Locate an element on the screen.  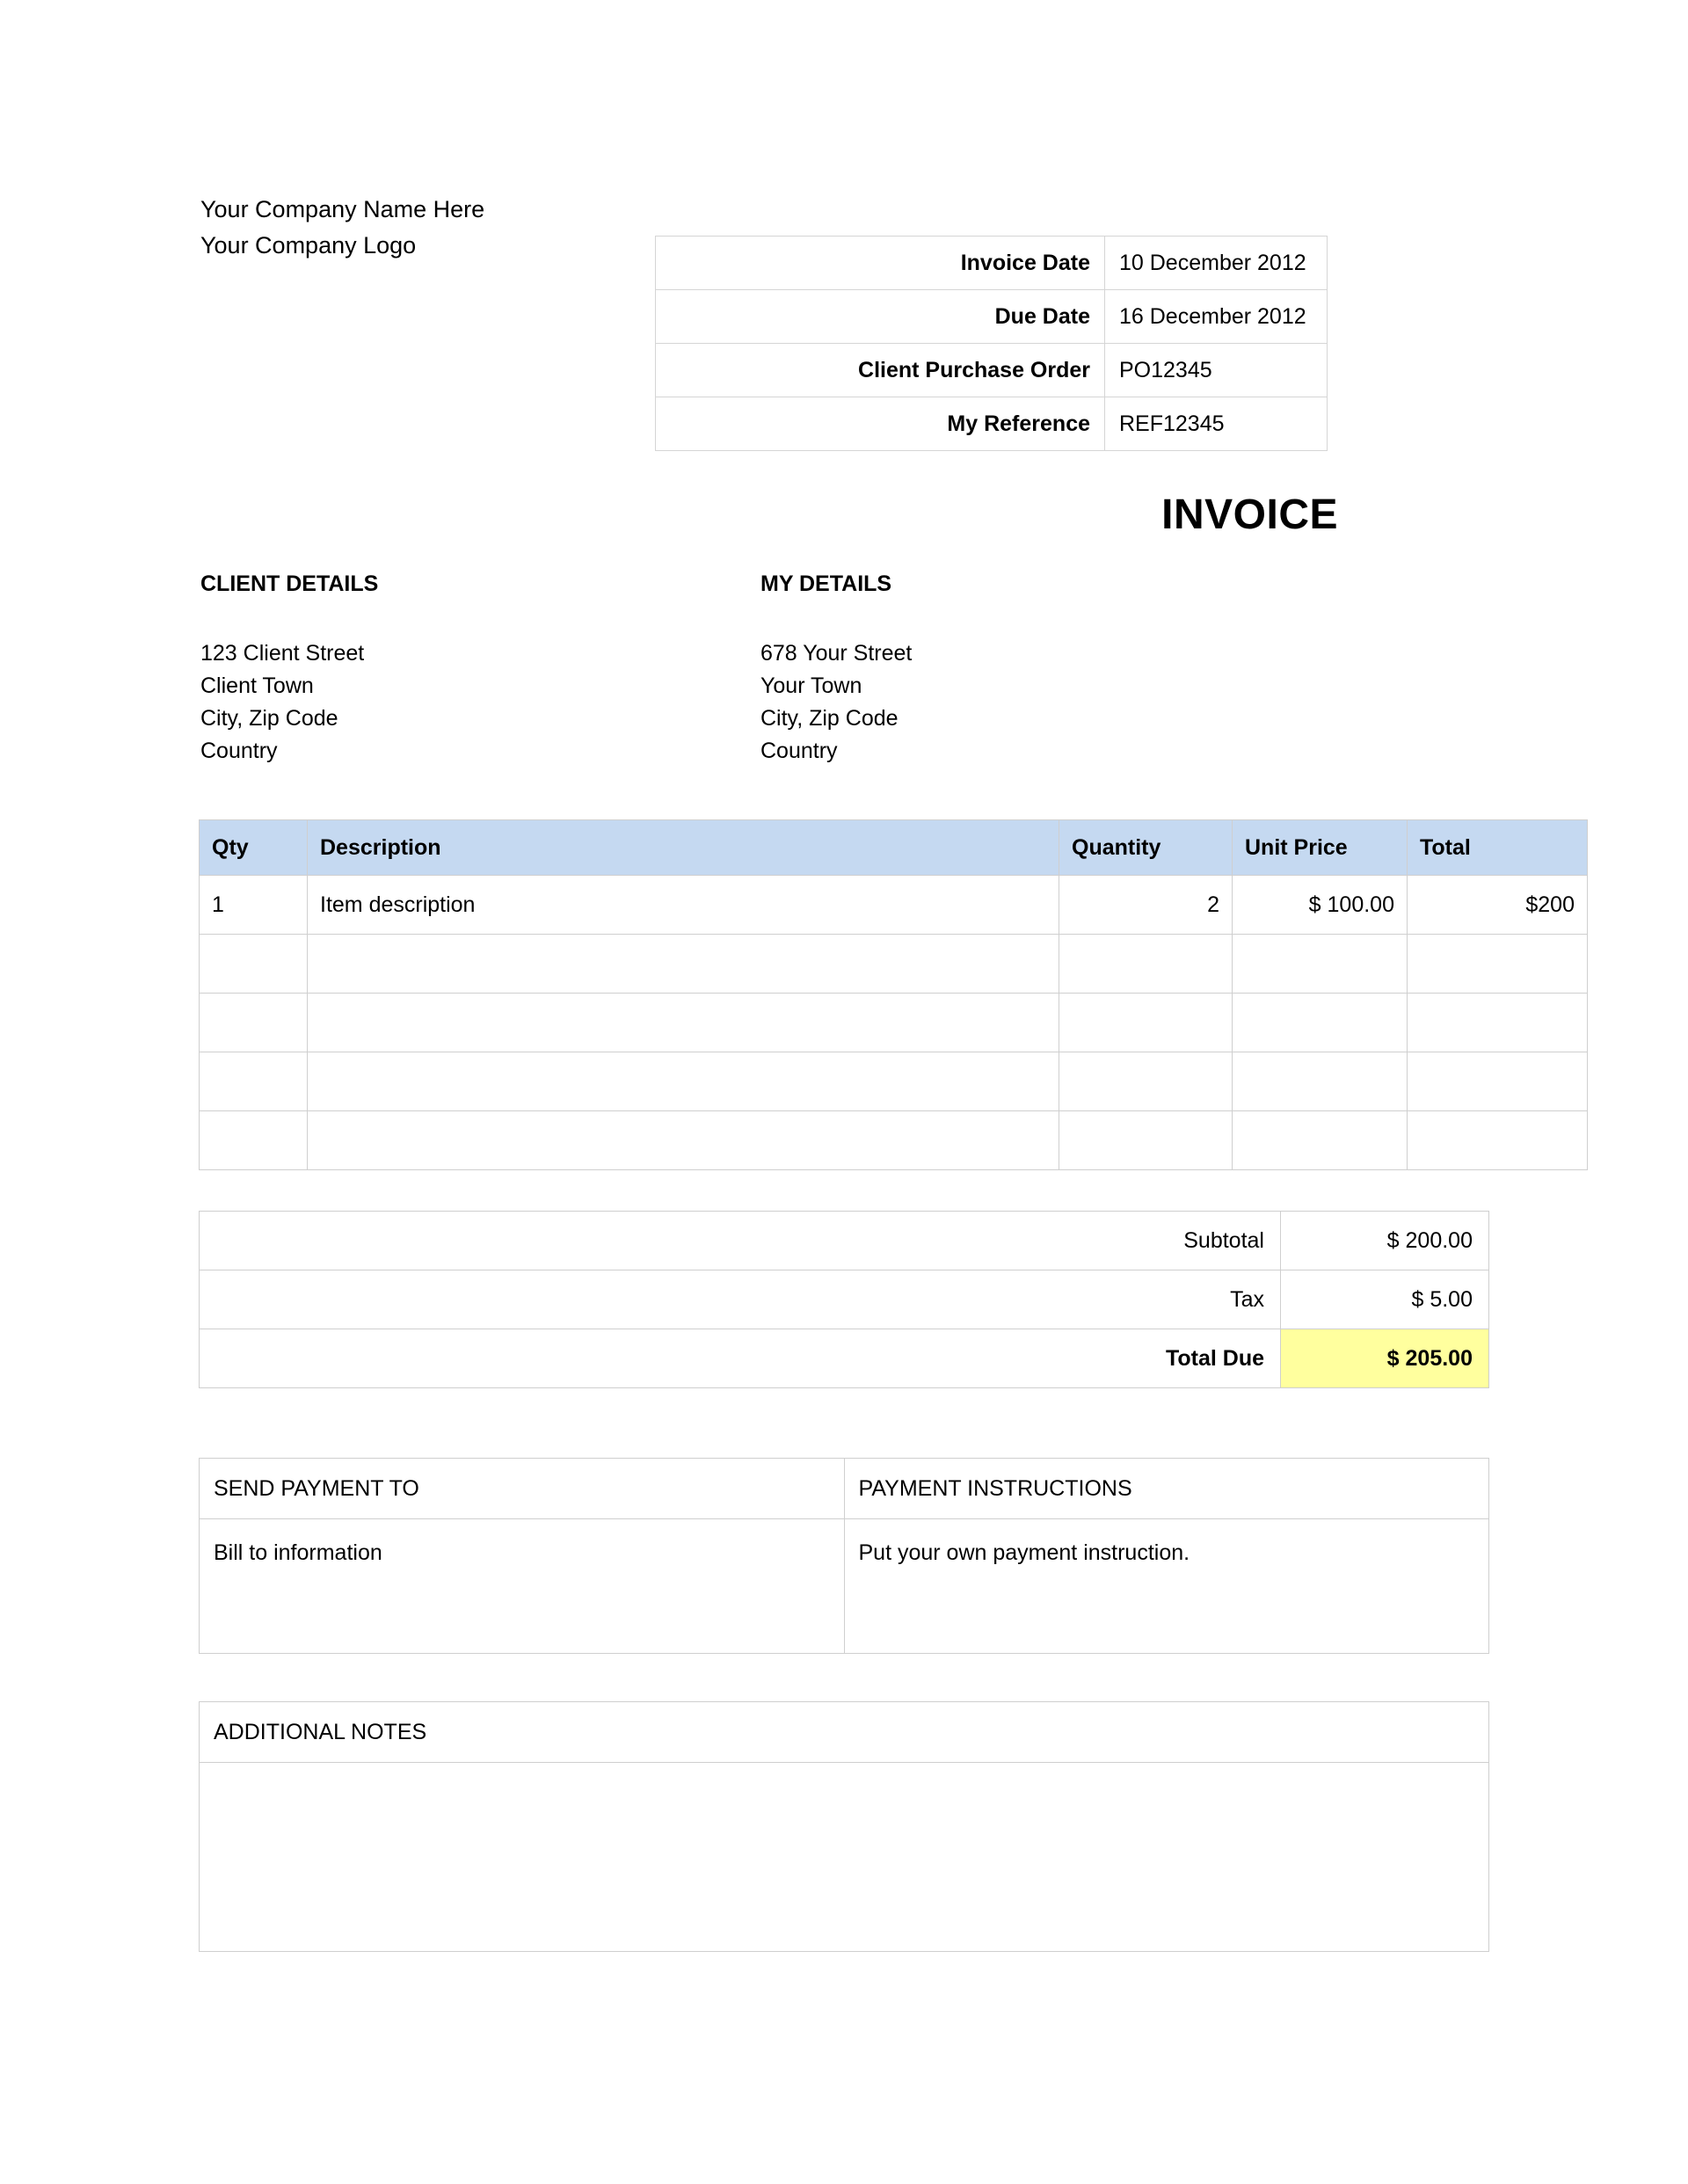
additional-notes-body-cell is located at coordinates (844, 1857).